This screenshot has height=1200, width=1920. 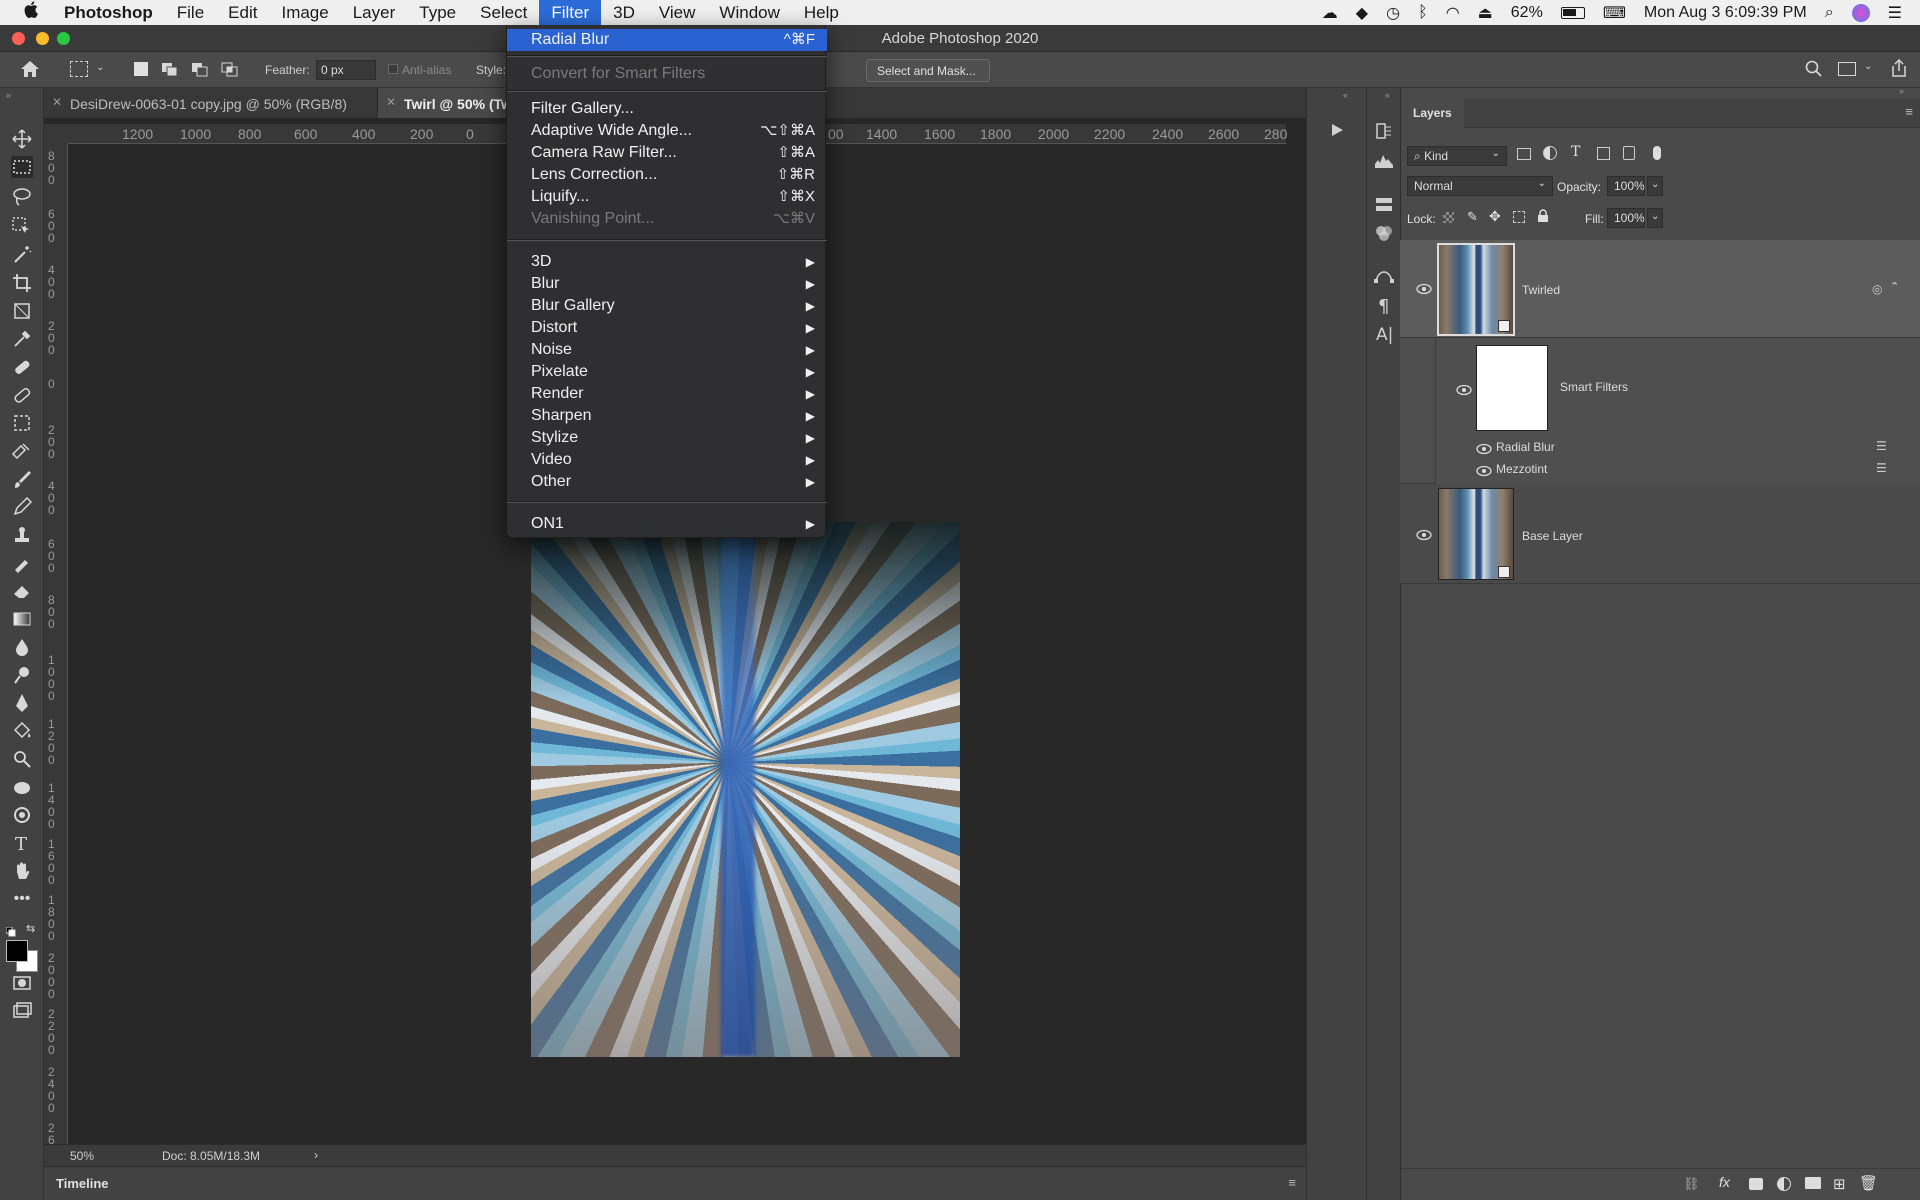 I want to click on layer-row-smart-filters: Smart Filters Radial Blur ☰ Mezzotint ☰, so click(x=1660, y=411).